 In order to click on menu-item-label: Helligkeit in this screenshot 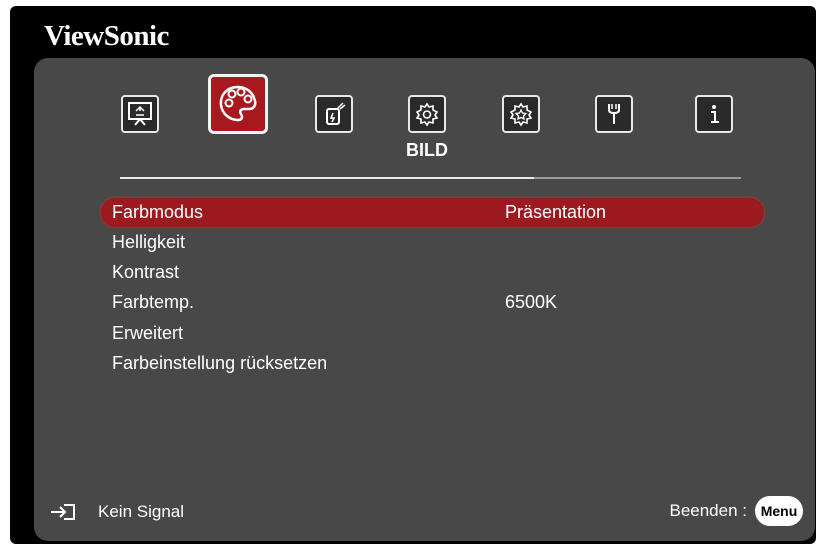, I will do `click(149, 242)`.